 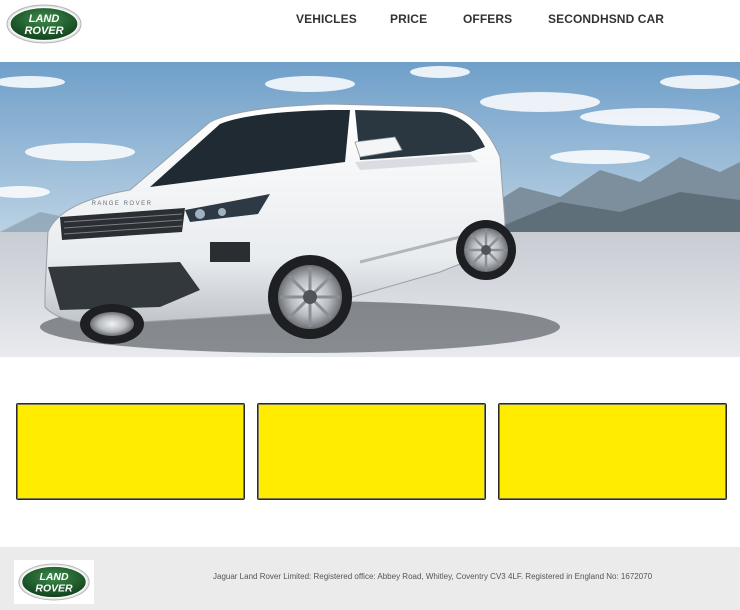 What do you see at coordinates (606, 19) in the screenshot?
I see `nav-item-secondhand-car: SECONDHSND CAR` at bounding box center [606, 19].